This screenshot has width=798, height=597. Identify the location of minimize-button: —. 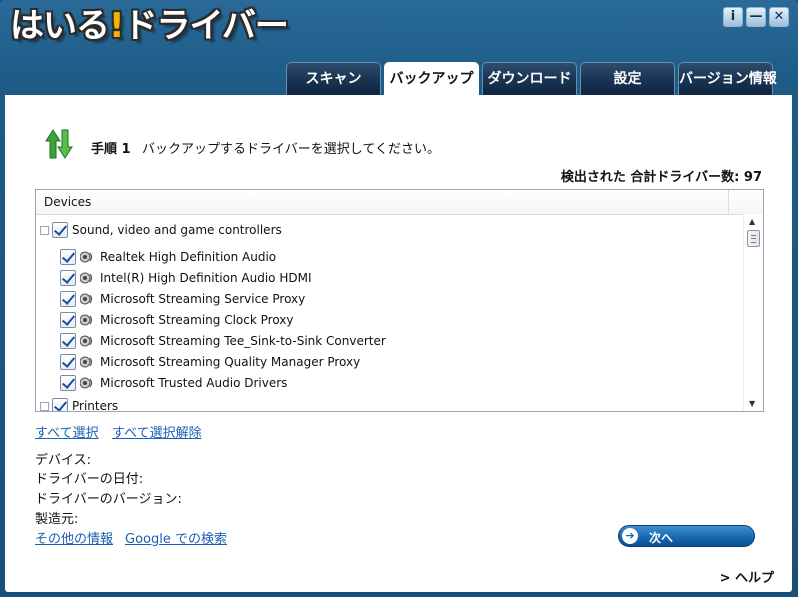
(756, 17).